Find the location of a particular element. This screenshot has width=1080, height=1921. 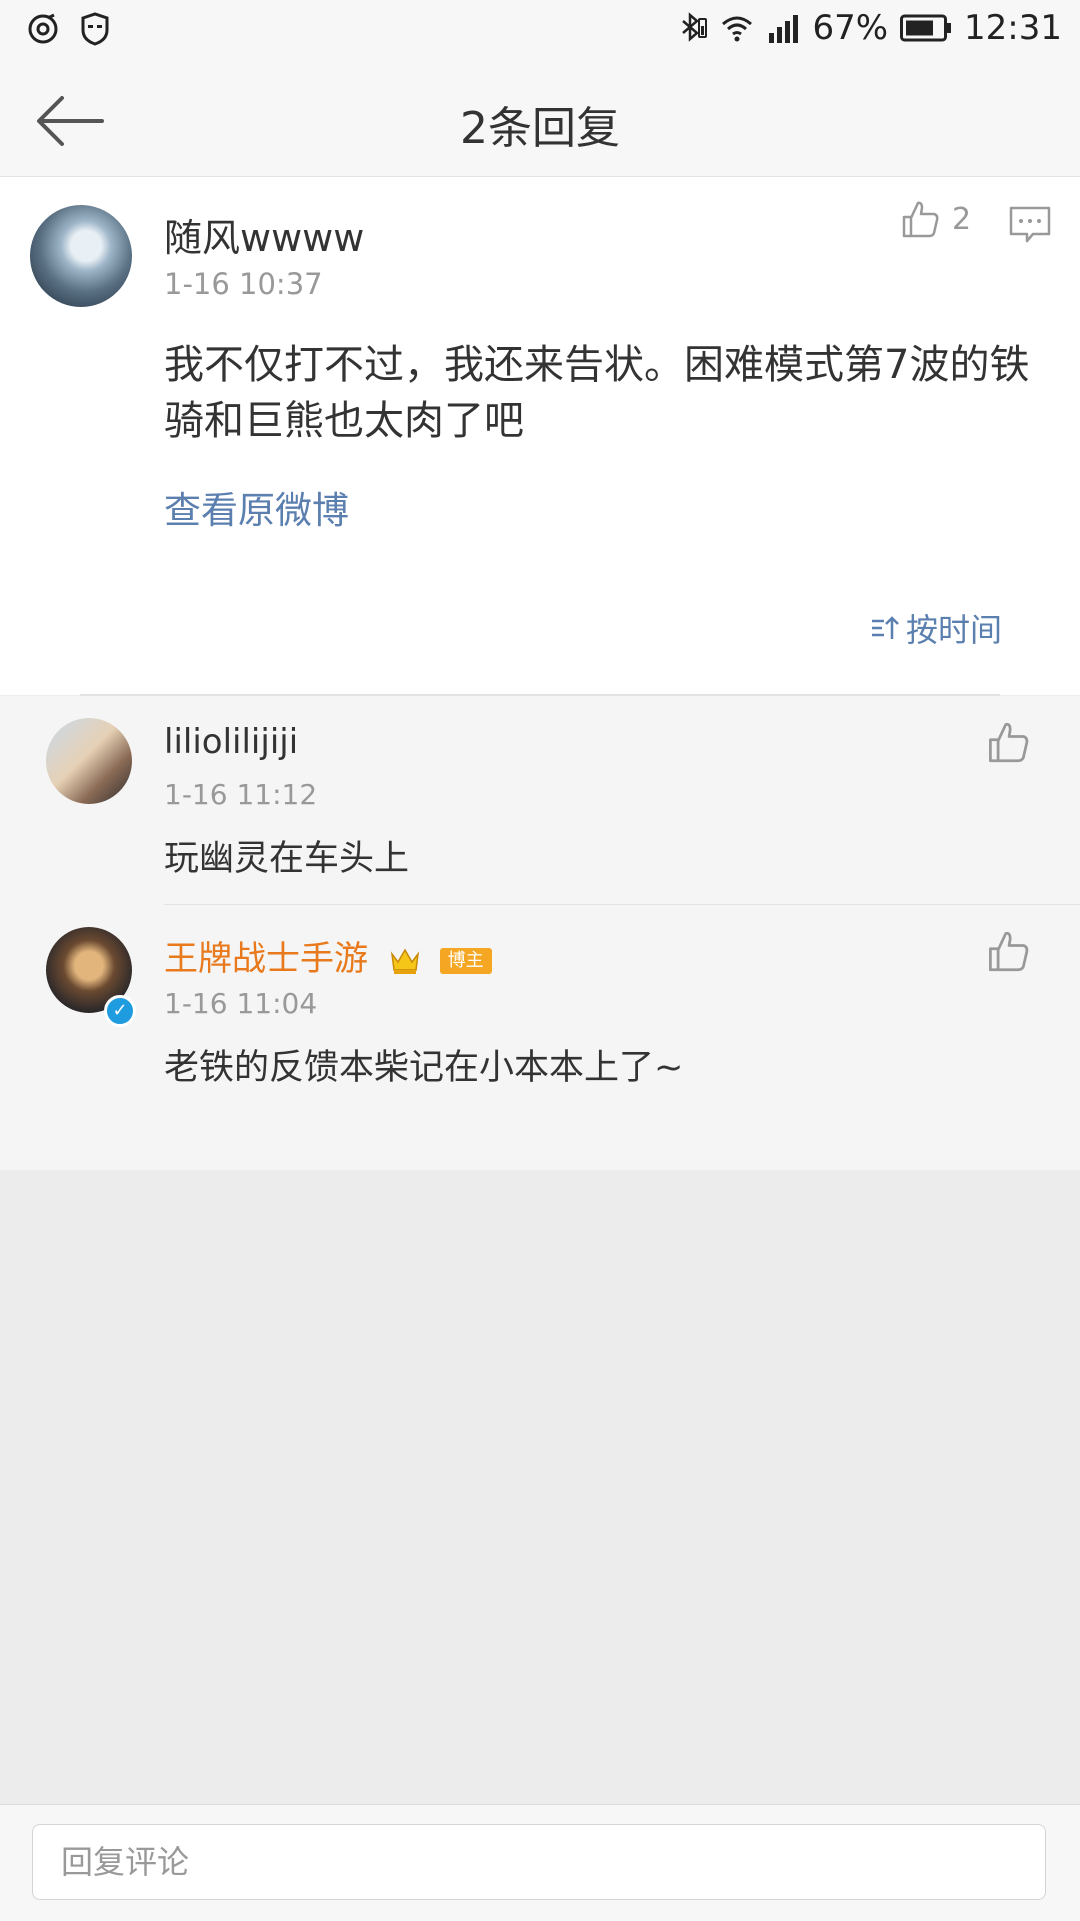

like-count: 2 is located at coordinates (962, 219).